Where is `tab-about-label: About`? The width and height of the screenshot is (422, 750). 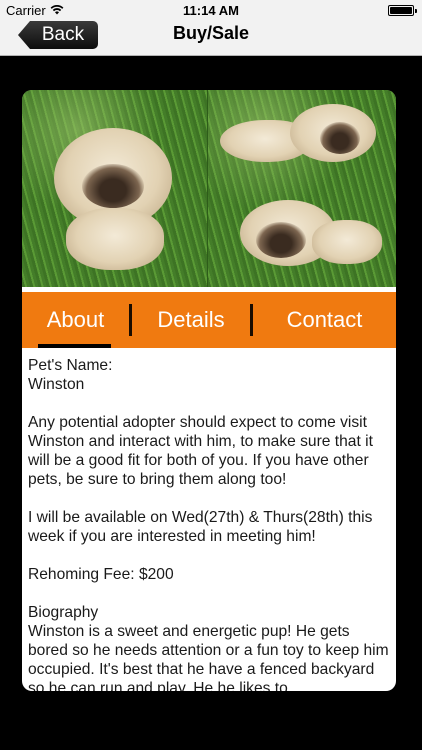 tab-about-label: About is located at coordinates (75, 319).